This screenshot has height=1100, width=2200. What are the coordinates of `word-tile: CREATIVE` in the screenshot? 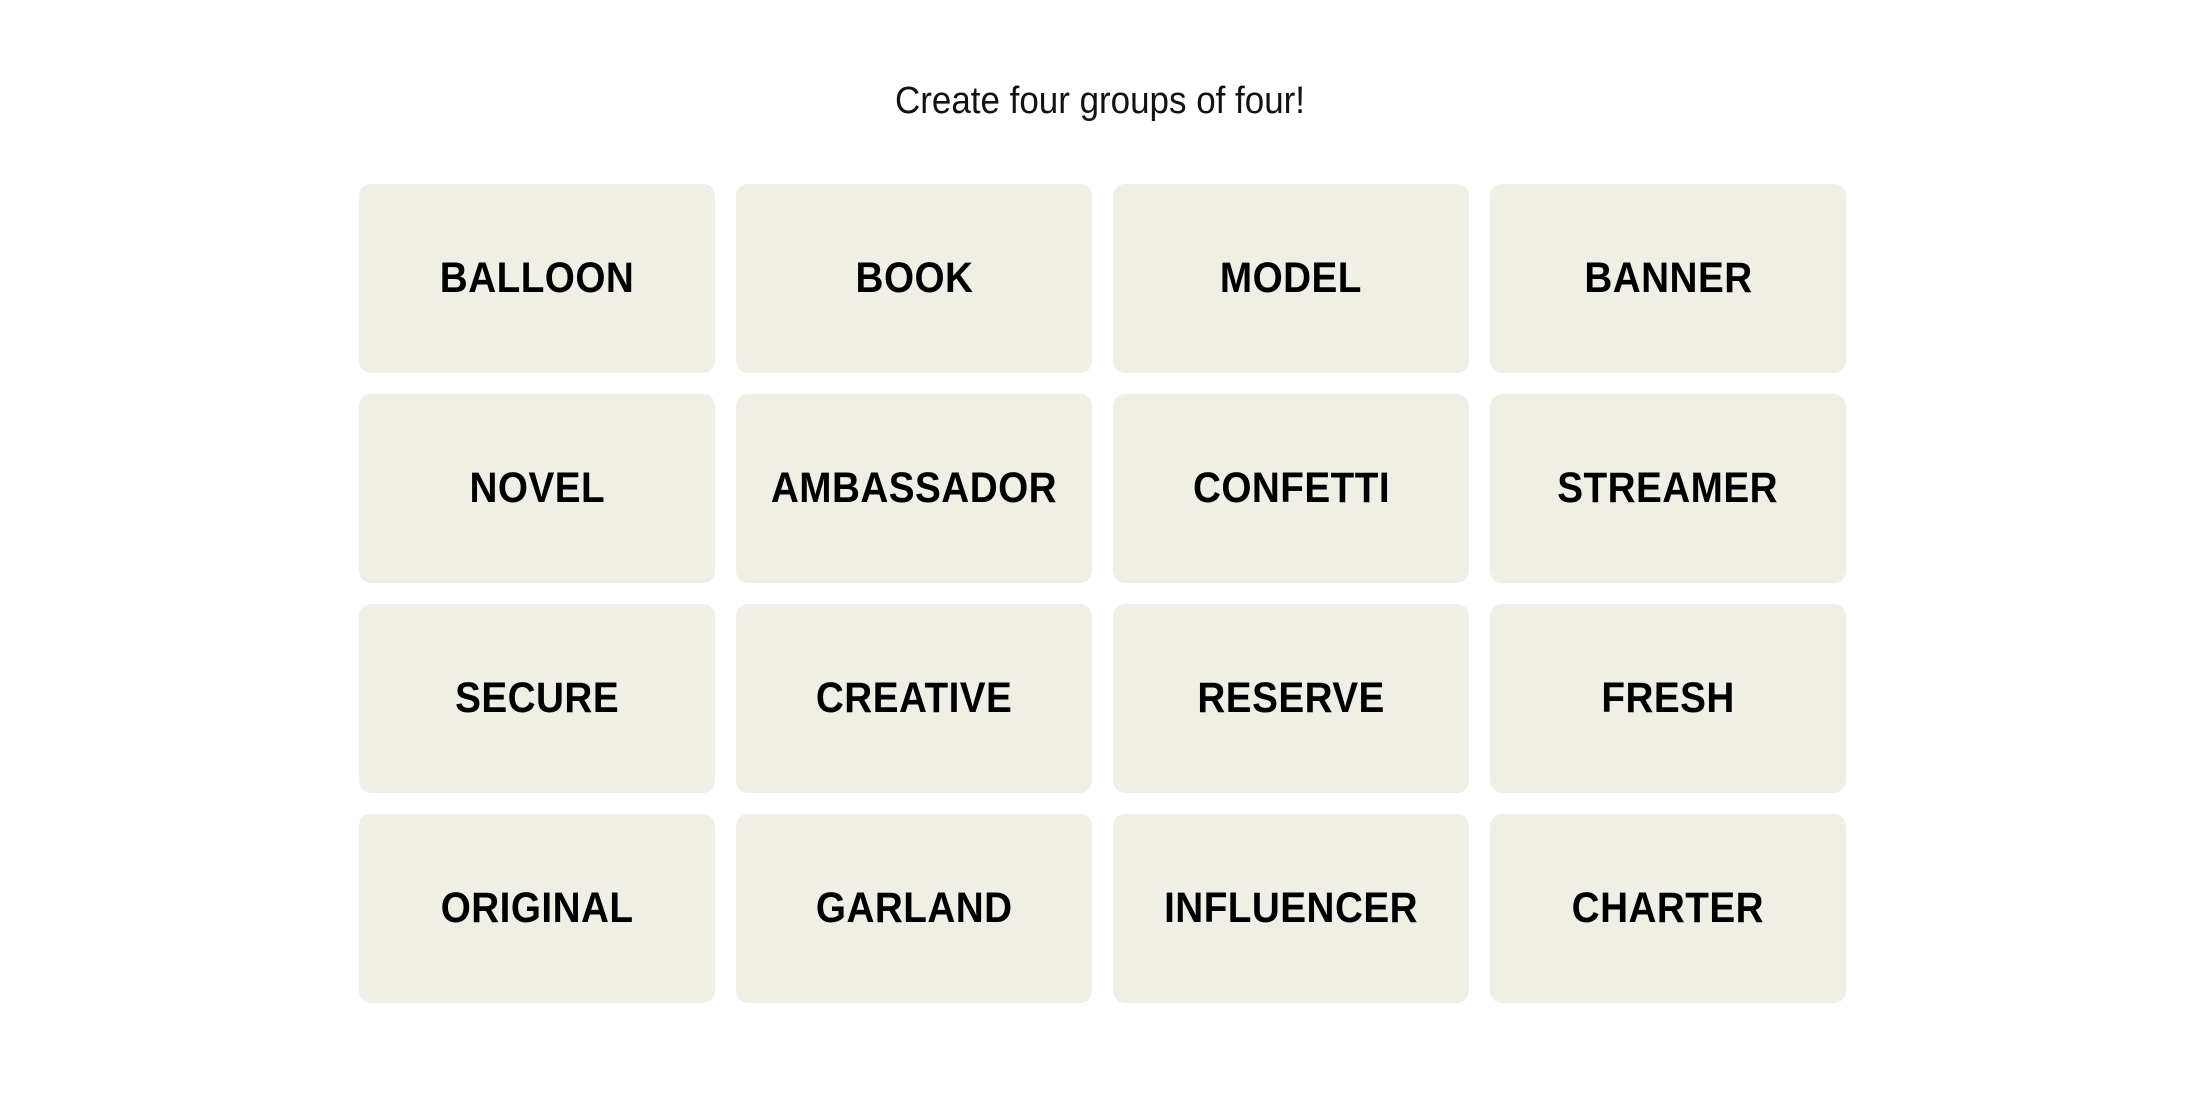 It's located at (914, 698).